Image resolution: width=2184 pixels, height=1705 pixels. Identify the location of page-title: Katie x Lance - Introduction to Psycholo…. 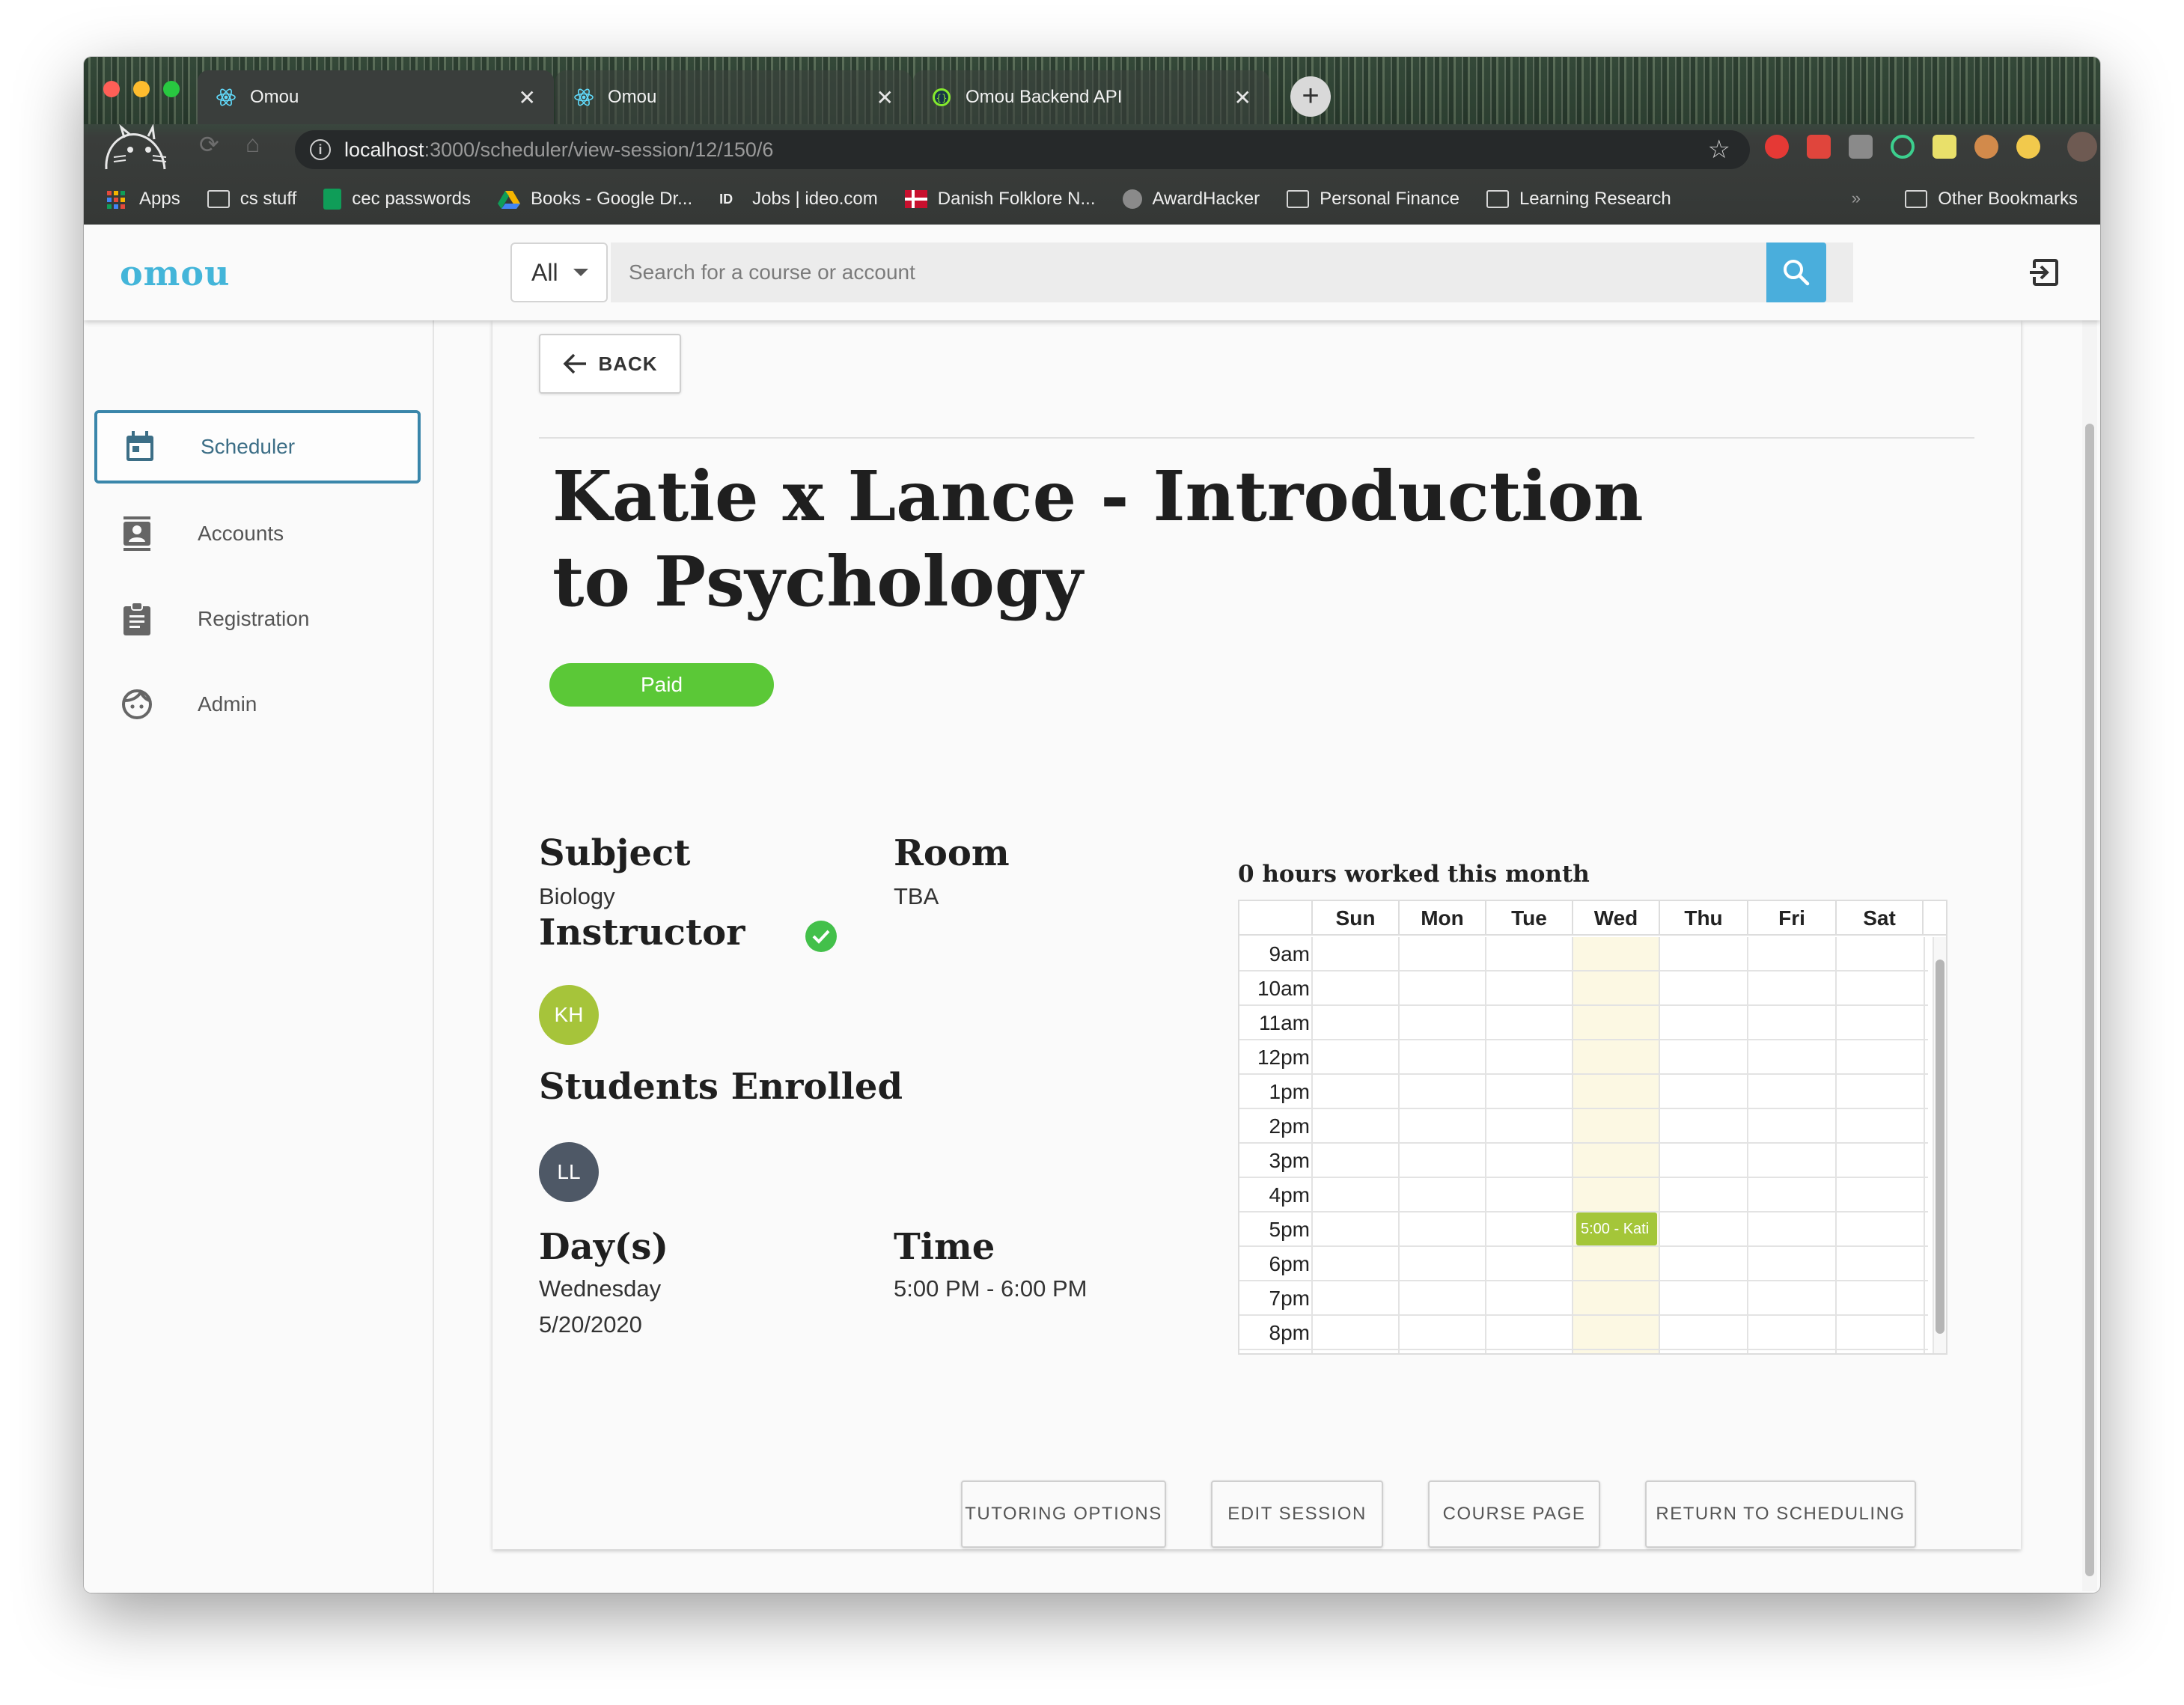
(1098, 539).